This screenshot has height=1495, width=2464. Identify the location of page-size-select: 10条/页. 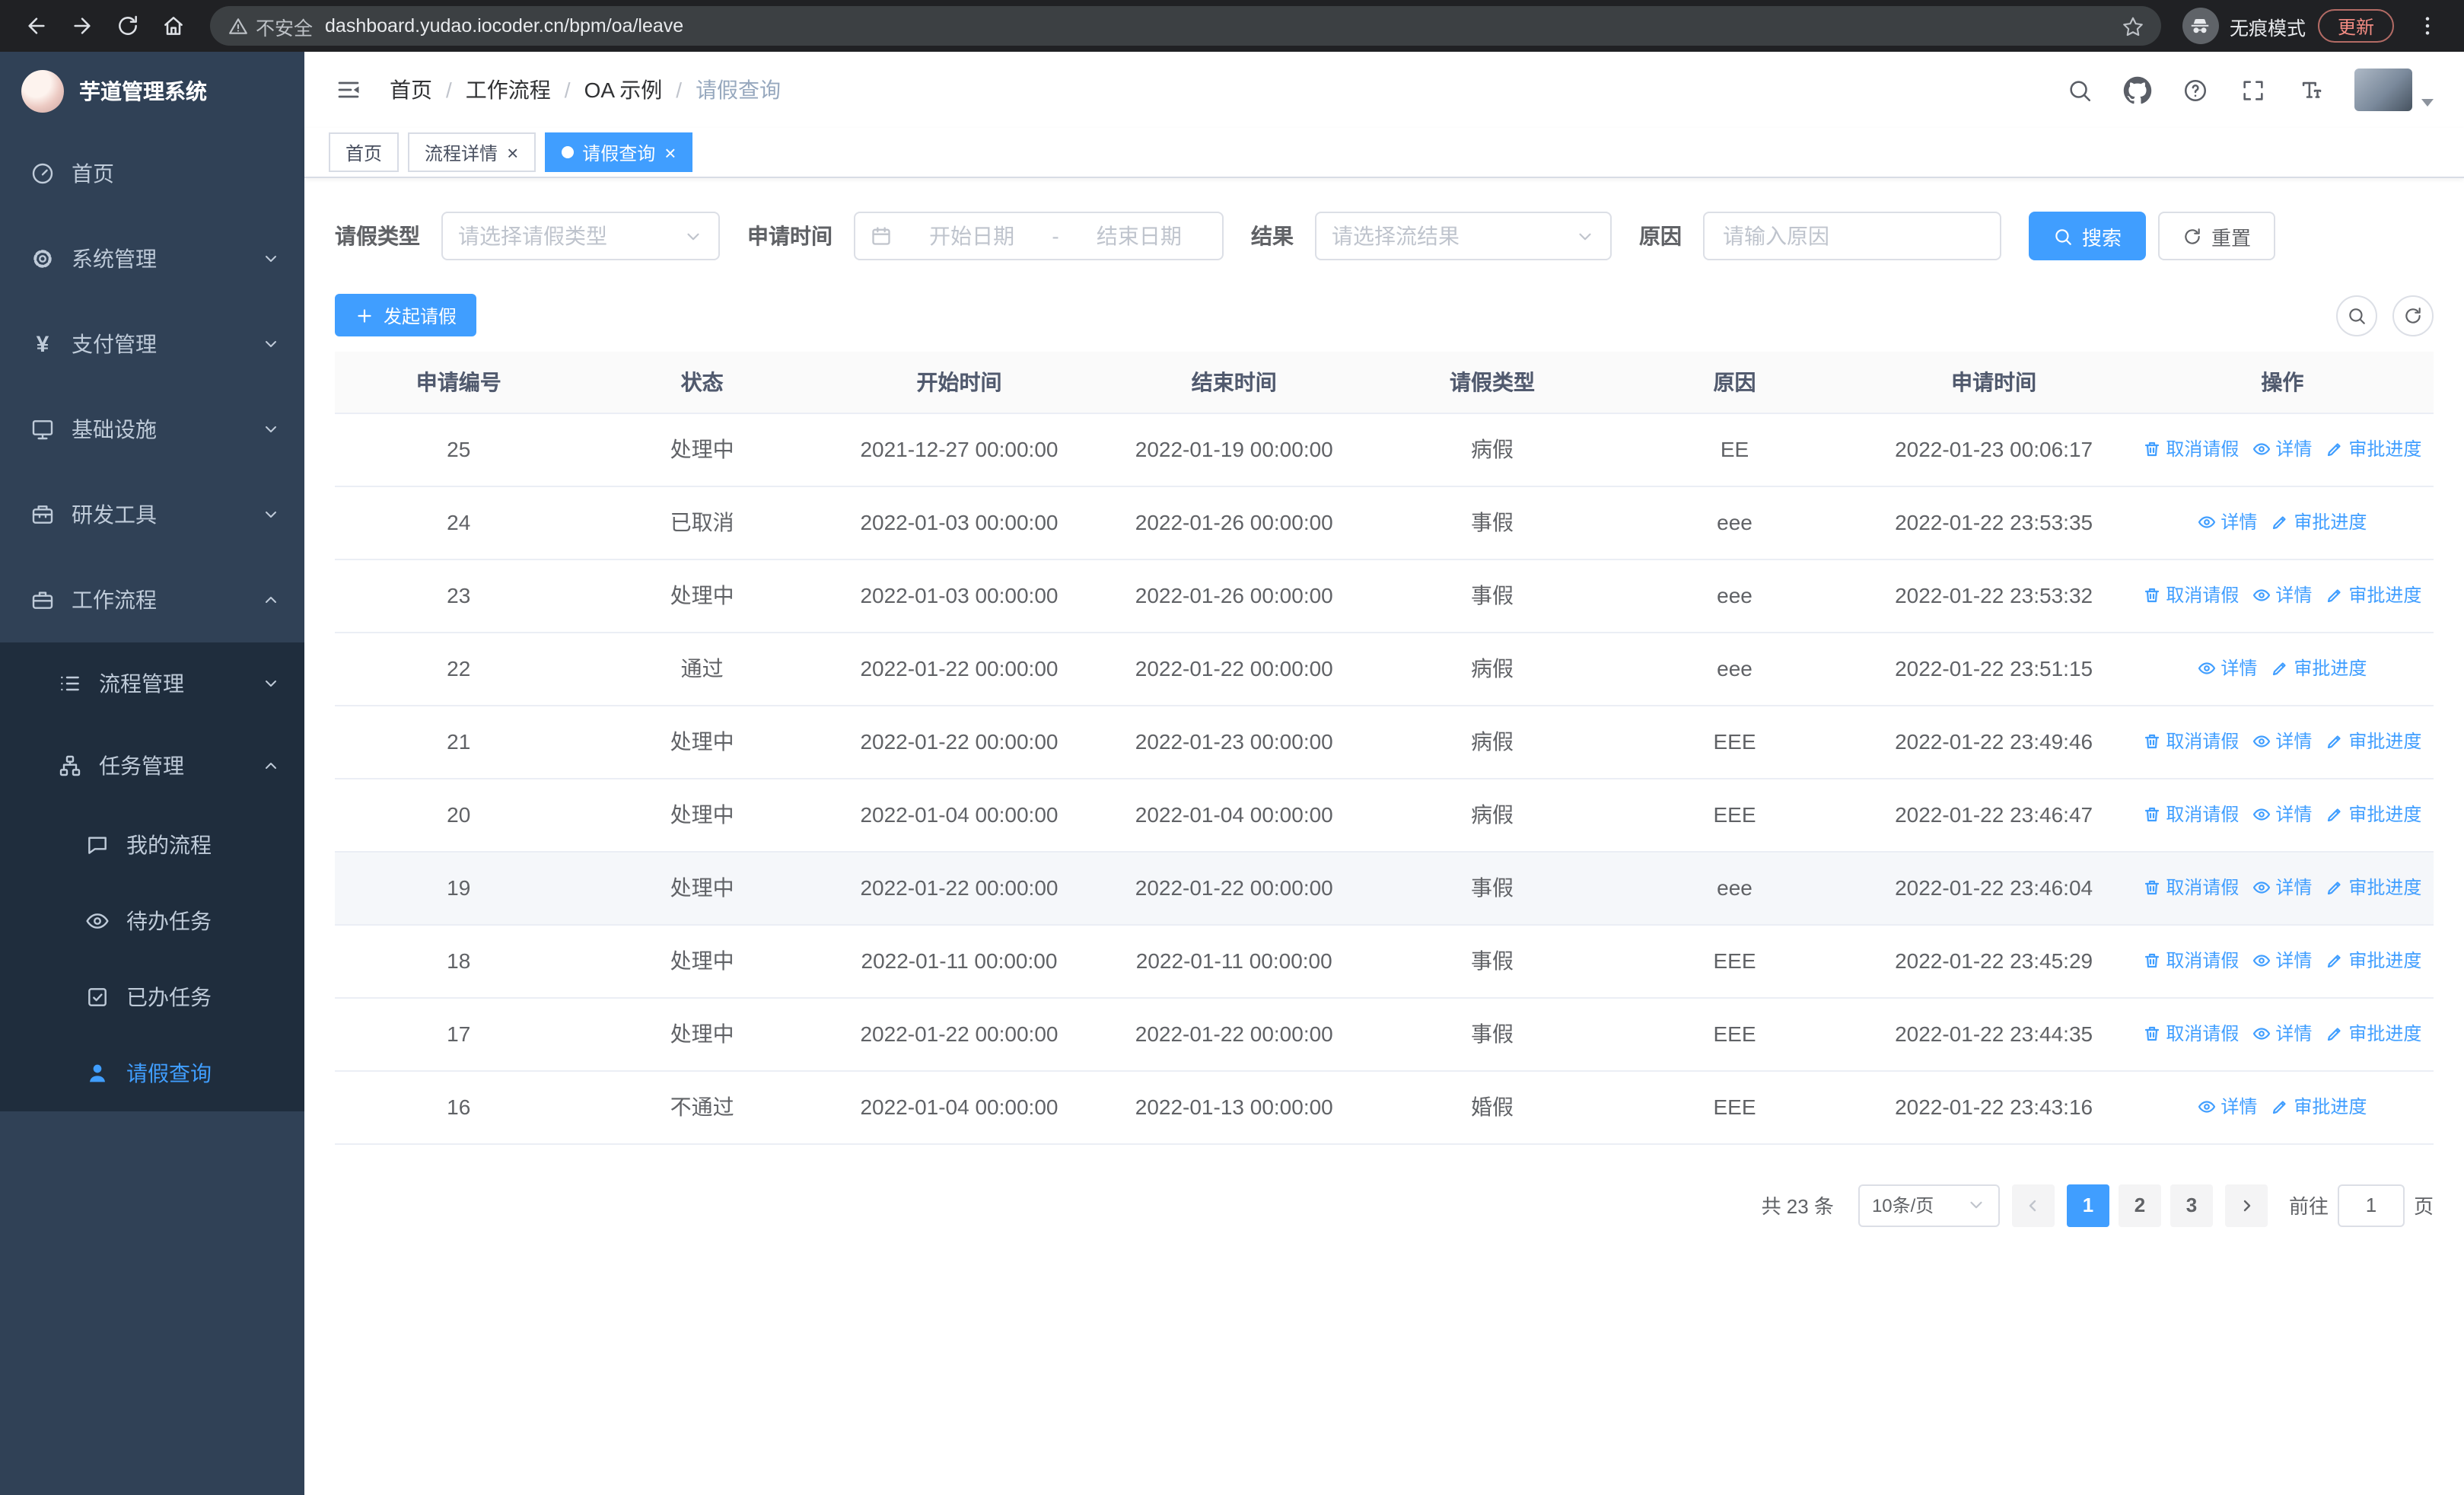
(1929, 1205).